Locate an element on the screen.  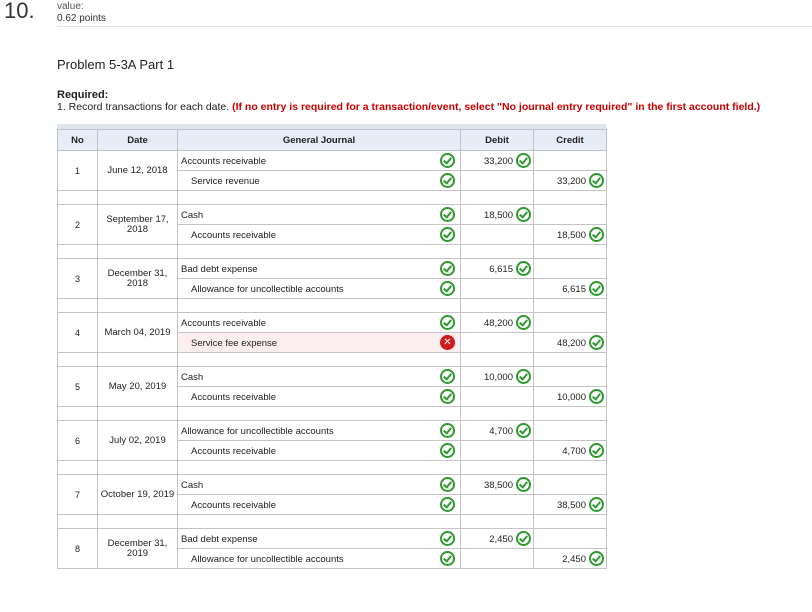
debit-amount-cell: 6,615 is located at coordinates (497, 268).